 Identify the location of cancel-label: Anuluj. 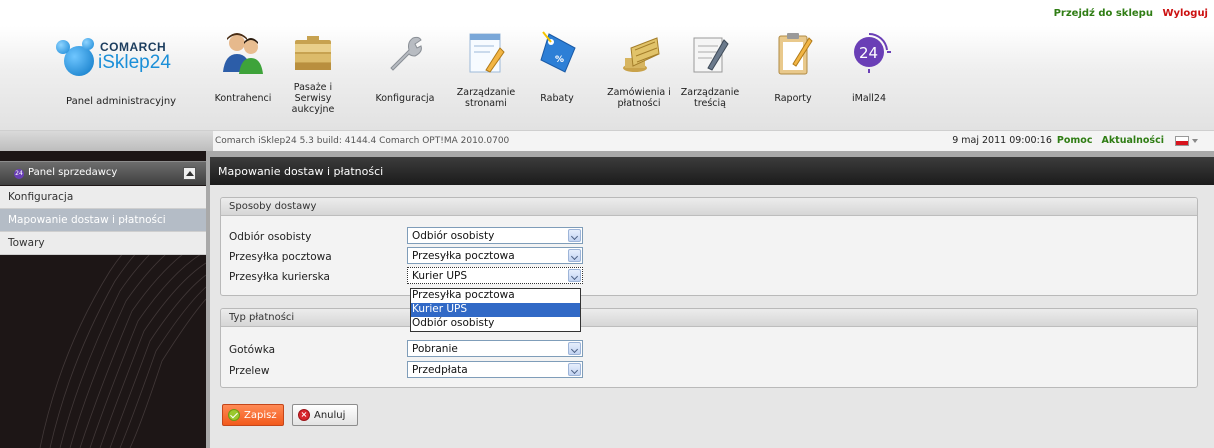
(330, 415).